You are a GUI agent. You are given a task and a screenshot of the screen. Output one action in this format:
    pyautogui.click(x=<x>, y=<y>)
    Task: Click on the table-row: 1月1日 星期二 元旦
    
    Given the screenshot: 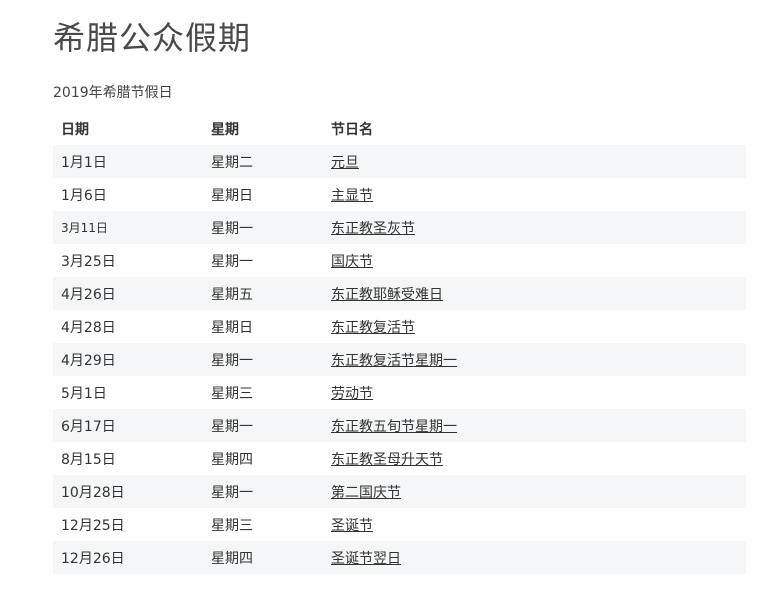 What is the action you would take?
    pyautogui.click(x=399, y=161)
    